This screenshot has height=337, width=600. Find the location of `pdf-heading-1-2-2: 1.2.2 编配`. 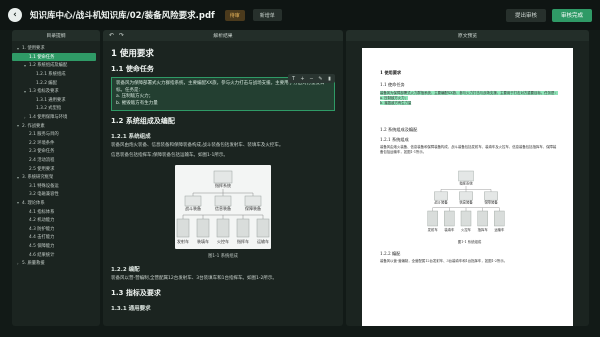

pdf-heading-1-2-2: 1.2.2 编配 is located at coordinates (390, 253).